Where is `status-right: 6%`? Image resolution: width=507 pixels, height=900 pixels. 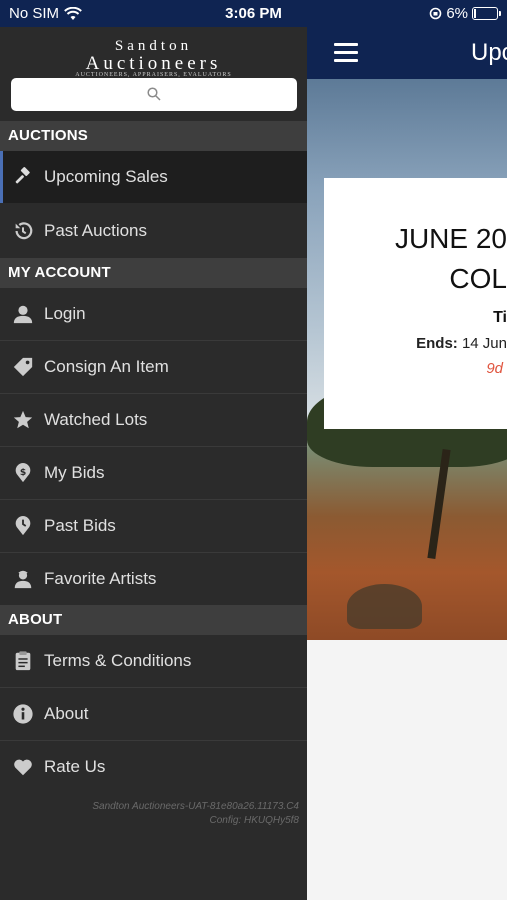
status-right: 6% is located at coordinates (465, 13).